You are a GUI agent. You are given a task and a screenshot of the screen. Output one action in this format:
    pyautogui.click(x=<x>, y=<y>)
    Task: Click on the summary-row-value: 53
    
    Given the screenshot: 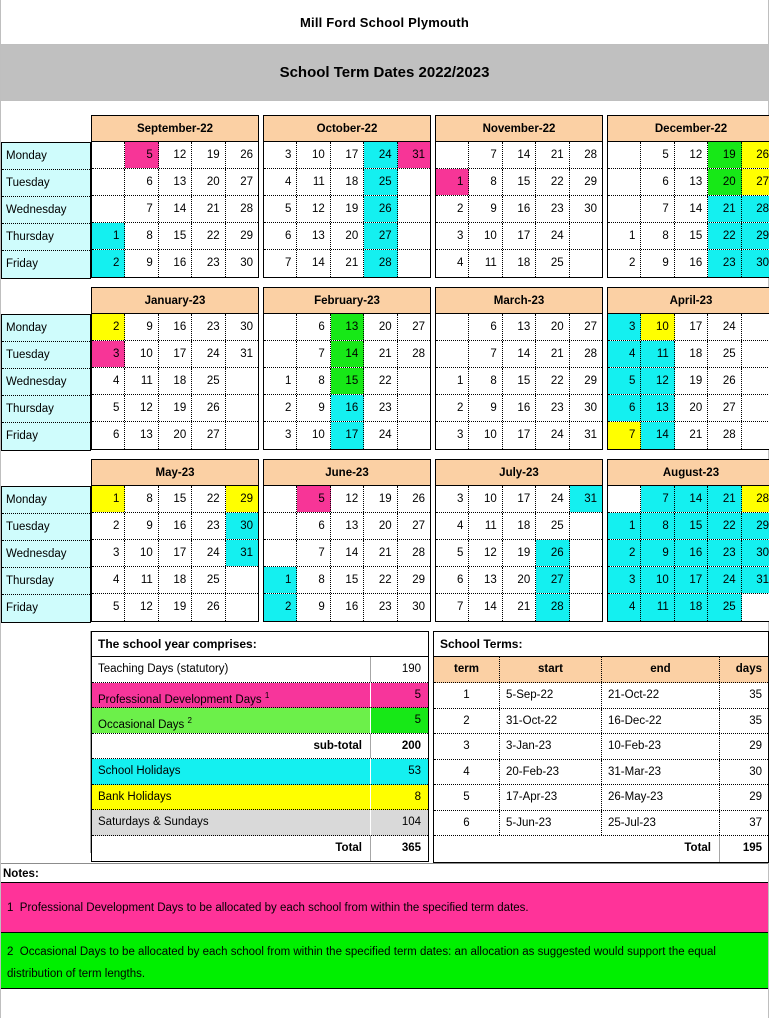 What is the action you would take?
    pyautogui.click(x=399, y=771)
    